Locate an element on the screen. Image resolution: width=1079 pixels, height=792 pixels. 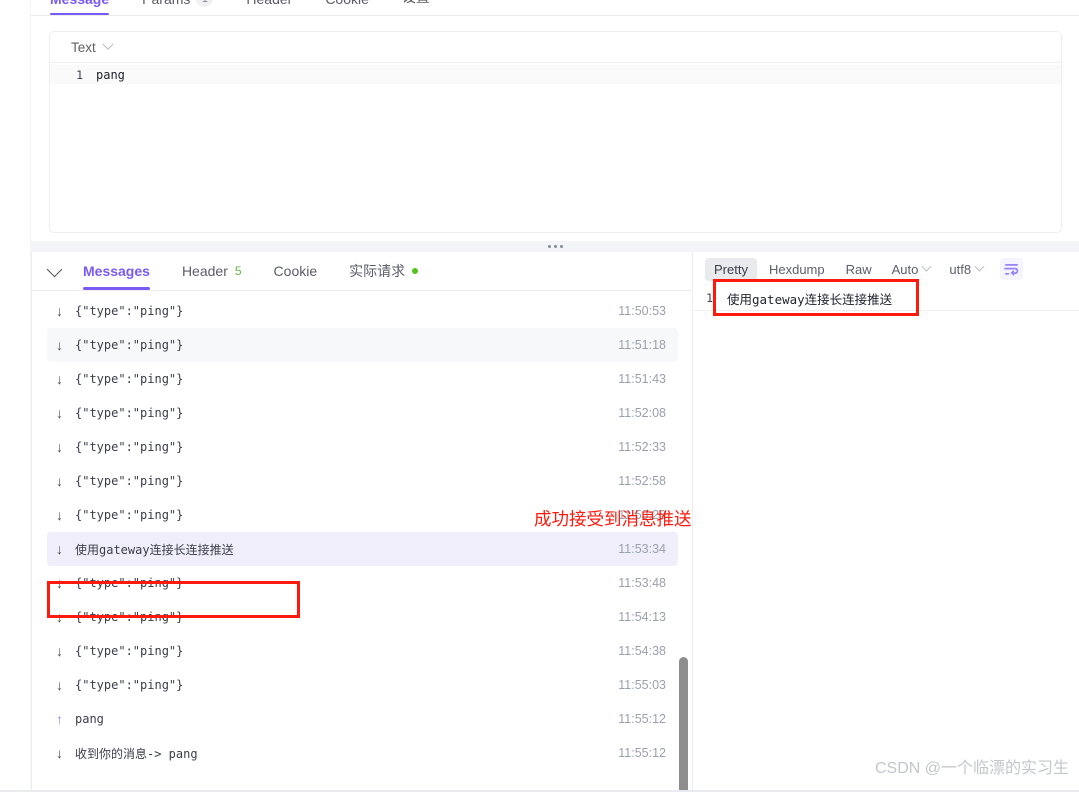
tab-message: Message is located at coordinates (80, 7).